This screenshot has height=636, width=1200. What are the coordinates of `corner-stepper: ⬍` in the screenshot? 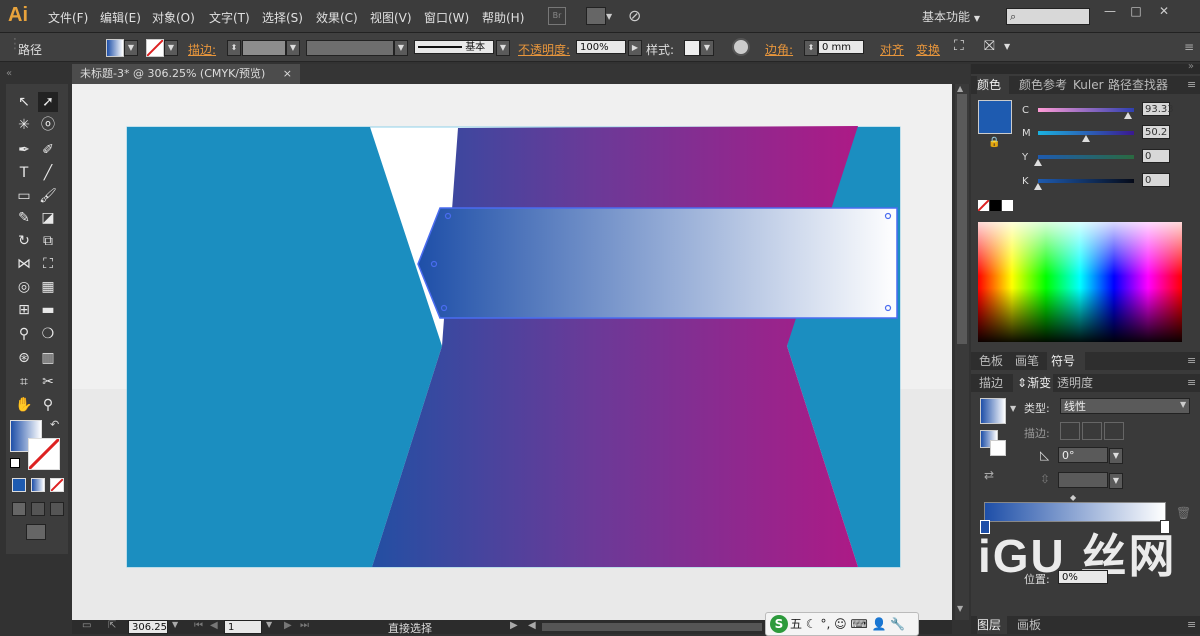 It's located at (811, 48).